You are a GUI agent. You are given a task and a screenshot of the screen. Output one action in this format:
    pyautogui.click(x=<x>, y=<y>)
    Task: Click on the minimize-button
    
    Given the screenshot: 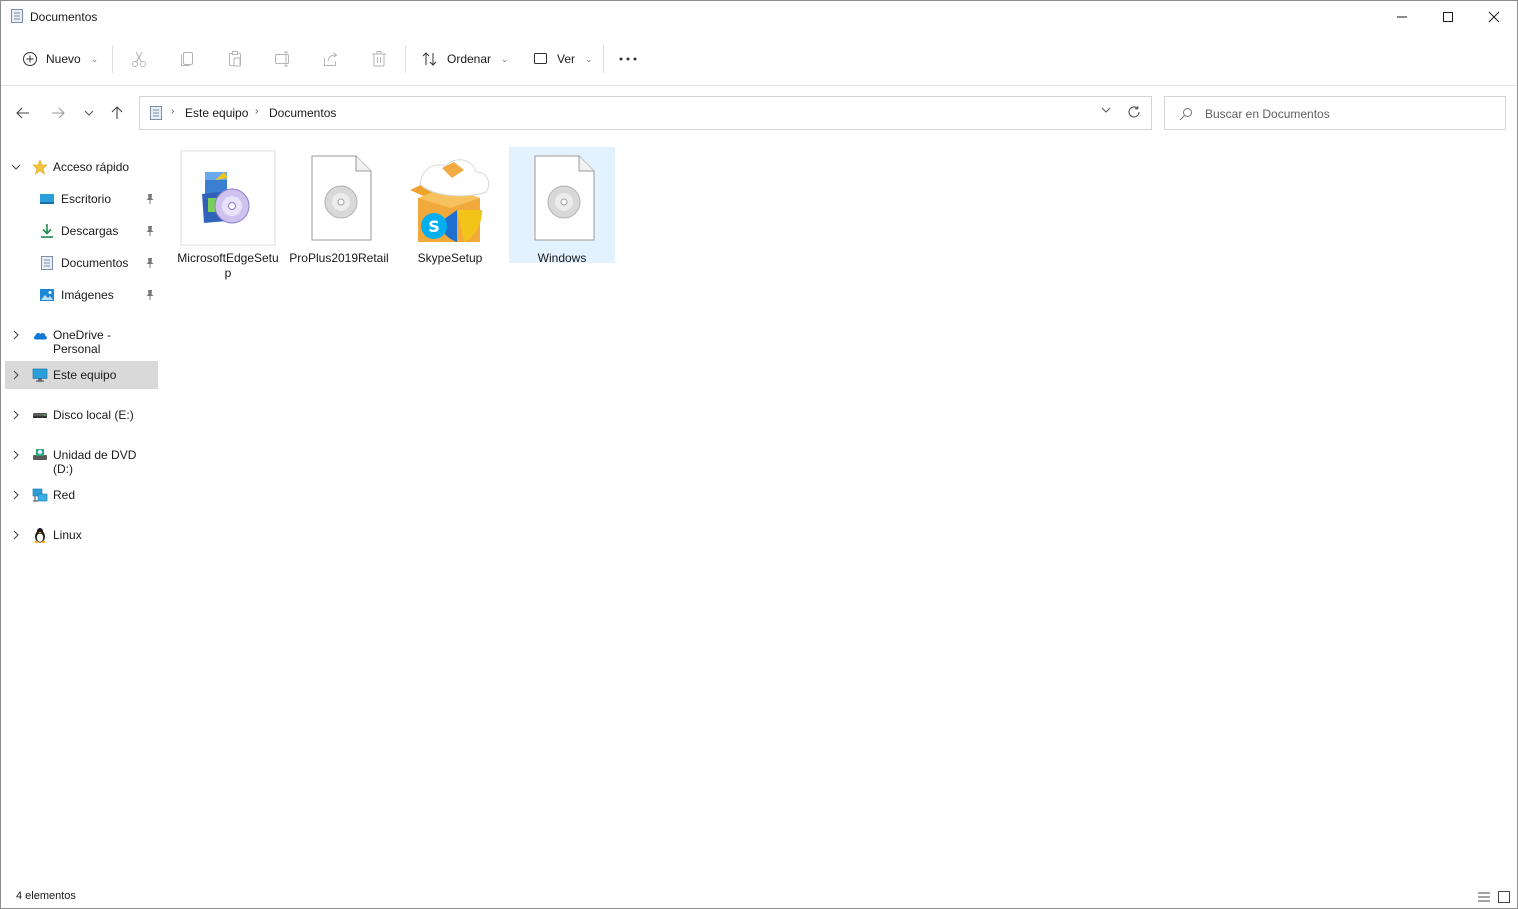 What is the action you would take?
    pyautogui.click(x=1402, y=16)
    